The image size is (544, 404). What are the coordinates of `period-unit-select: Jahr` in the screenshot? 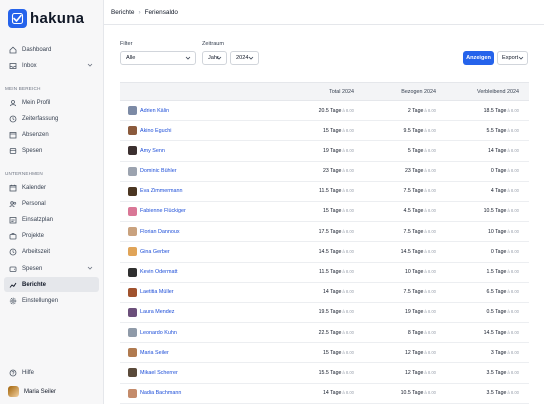 It's located at (214, 58).